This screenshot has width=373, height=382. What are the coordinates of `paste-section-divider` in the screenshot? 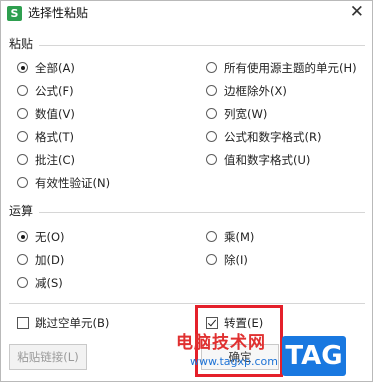 It's located at (202, 45).